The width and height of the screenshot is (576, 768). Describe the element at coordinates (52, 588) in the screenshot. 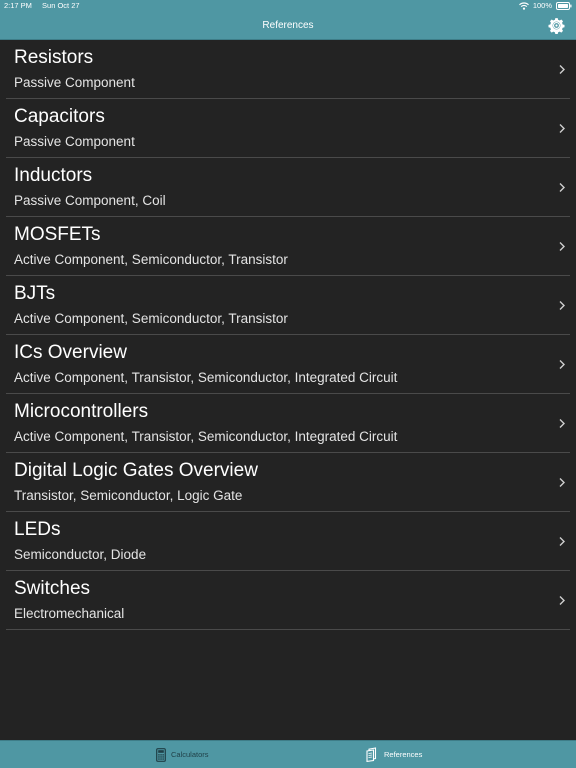

I see `list-item-title: Switches` at that location.